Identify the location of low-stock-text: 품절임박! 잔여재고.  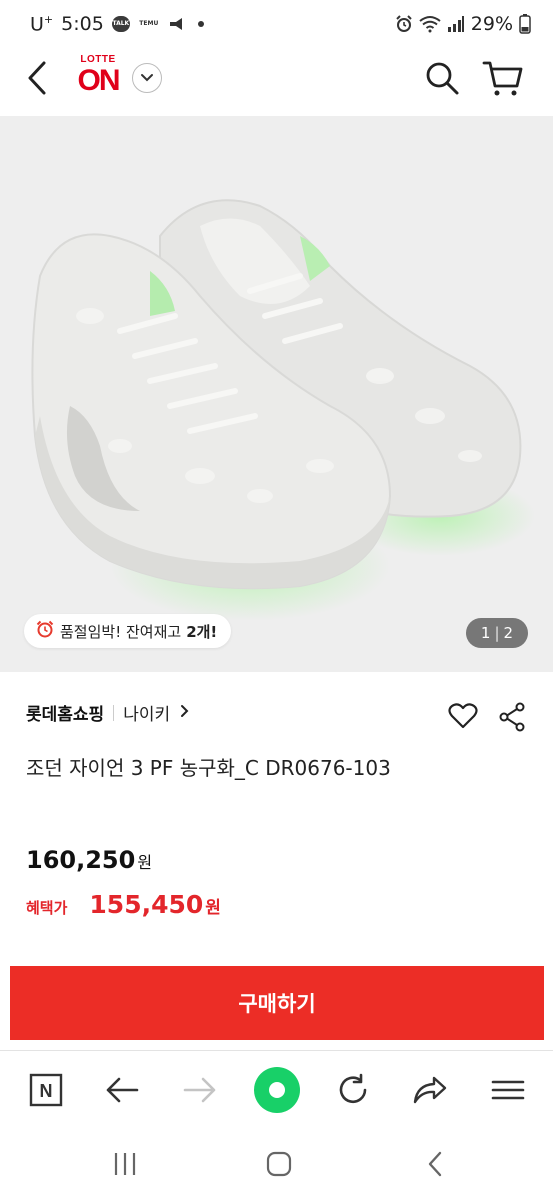
(121, 631).